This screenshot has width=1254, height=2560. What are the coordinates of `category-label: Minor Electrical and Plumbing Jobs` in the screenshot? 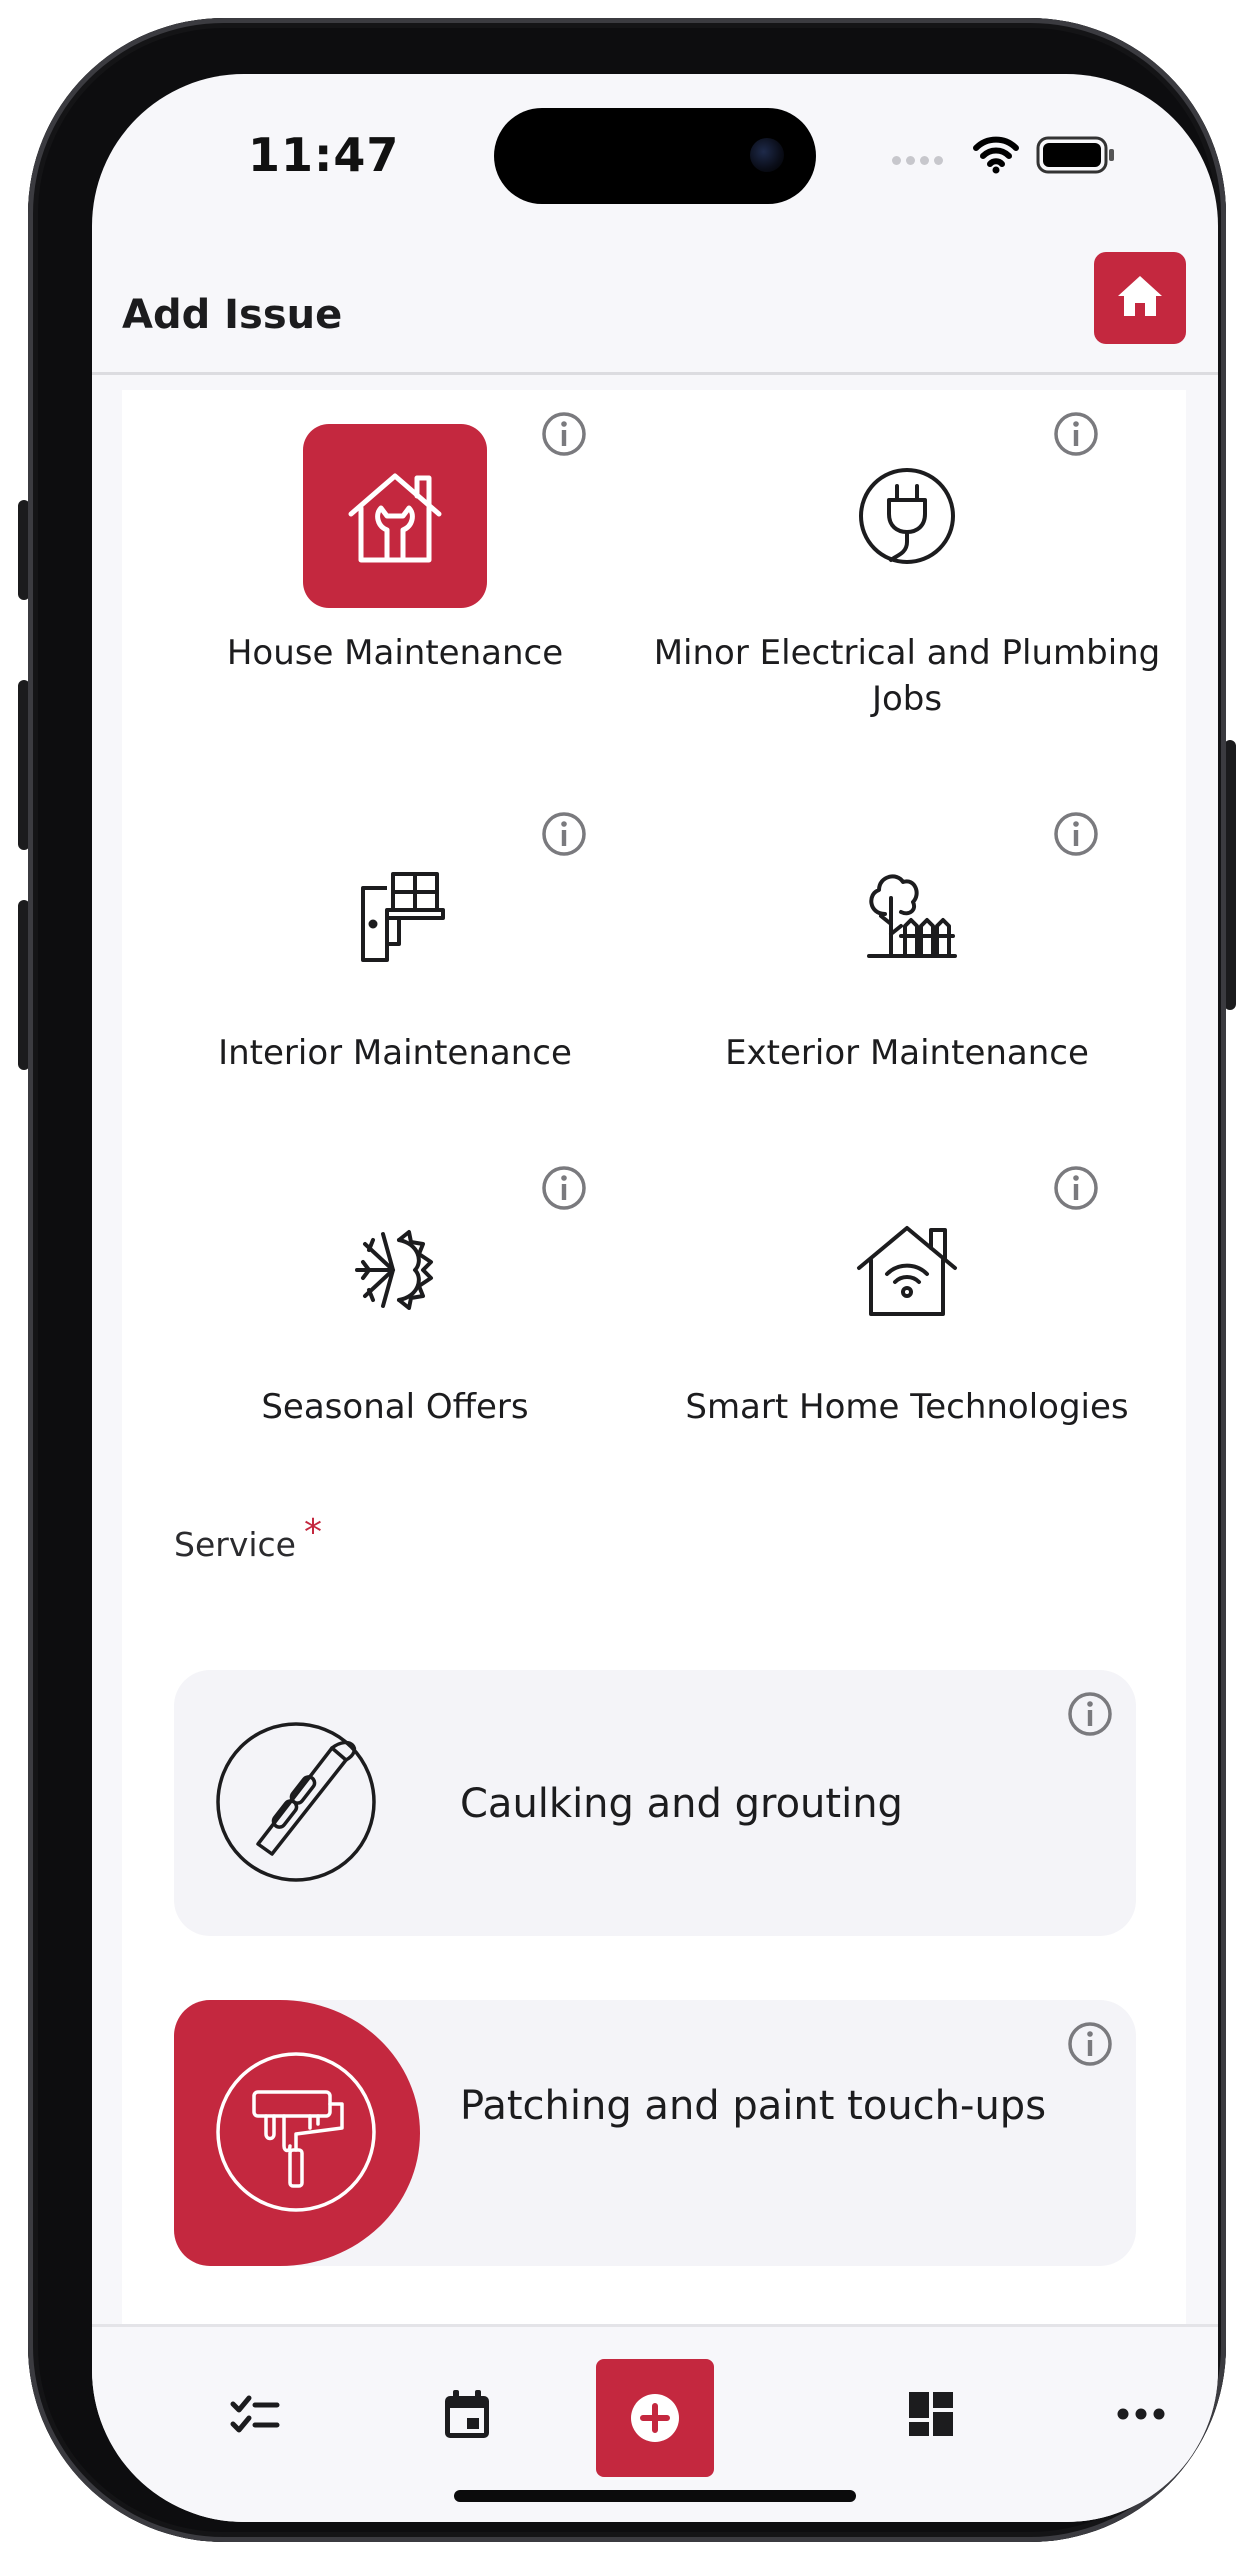 It's located at (907, 676).